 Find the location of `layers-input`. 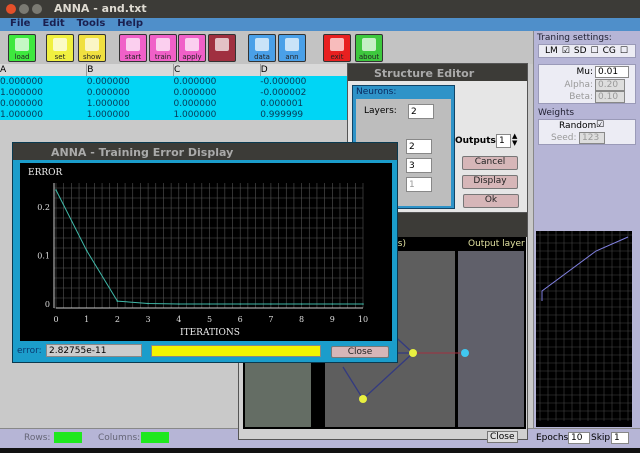

layers-input is located at coordinates (421, 111).